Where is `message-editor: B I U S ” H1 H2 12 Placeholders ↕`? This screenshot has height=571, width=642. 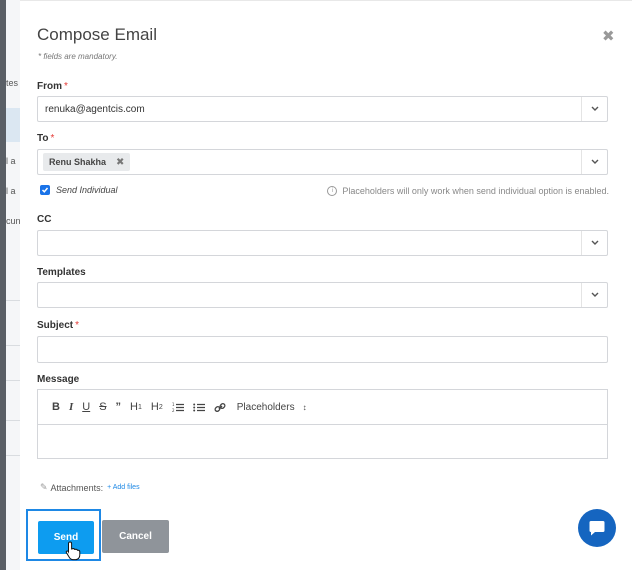
message-editor: B I U S ” H1 H2 12 Placeholders ↕ is located at coordinates (322, 424).